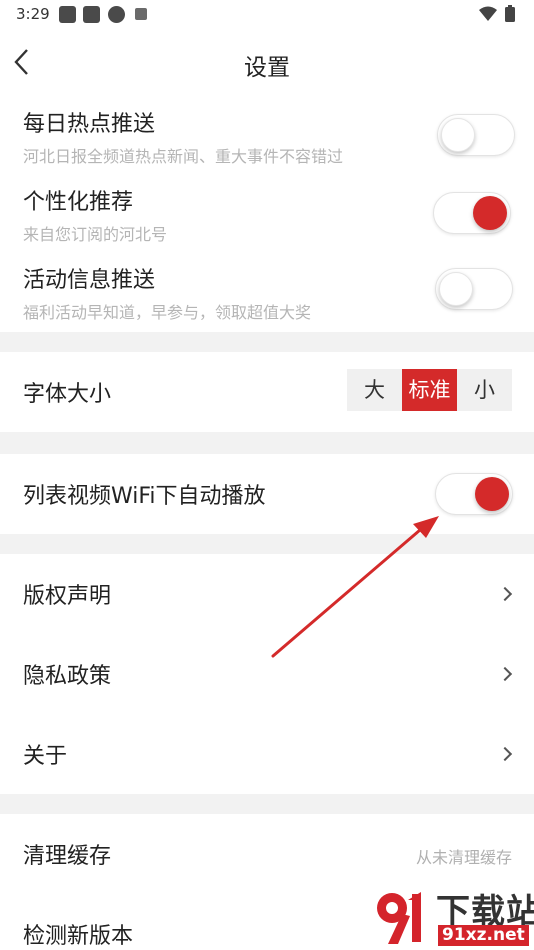 This screenshot has width=534, height=950. I want to click on daily-hot-toggle, so click(476, 135).